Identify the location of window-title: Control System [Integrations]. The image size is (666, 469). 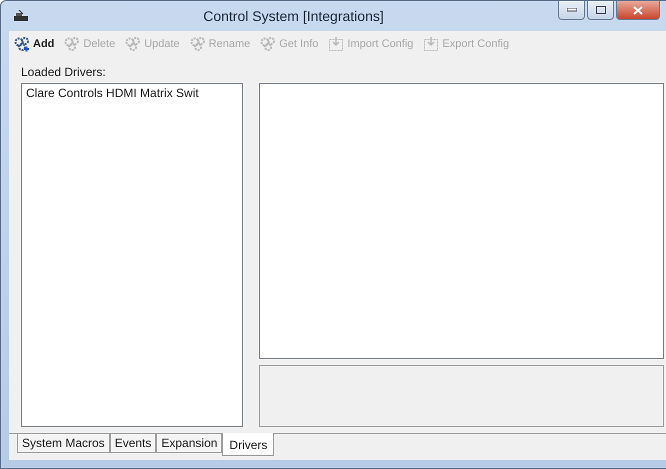
(293, 16).